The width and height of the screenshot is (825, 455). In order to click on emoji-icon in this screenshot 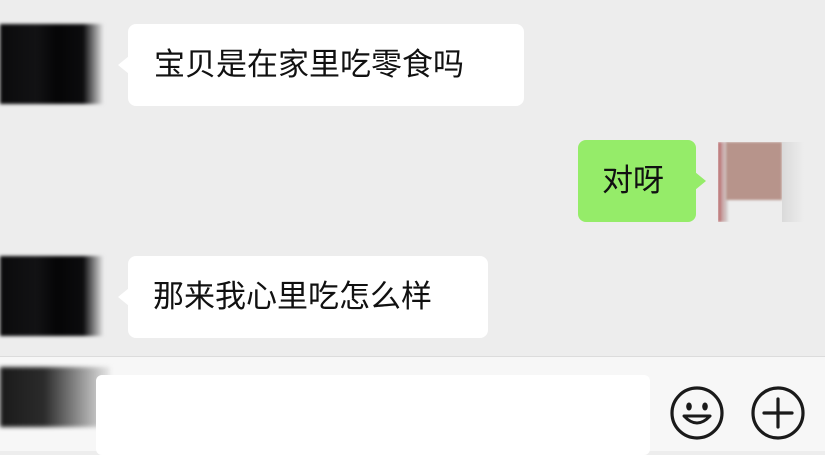, I will do `click(697, 413)`.